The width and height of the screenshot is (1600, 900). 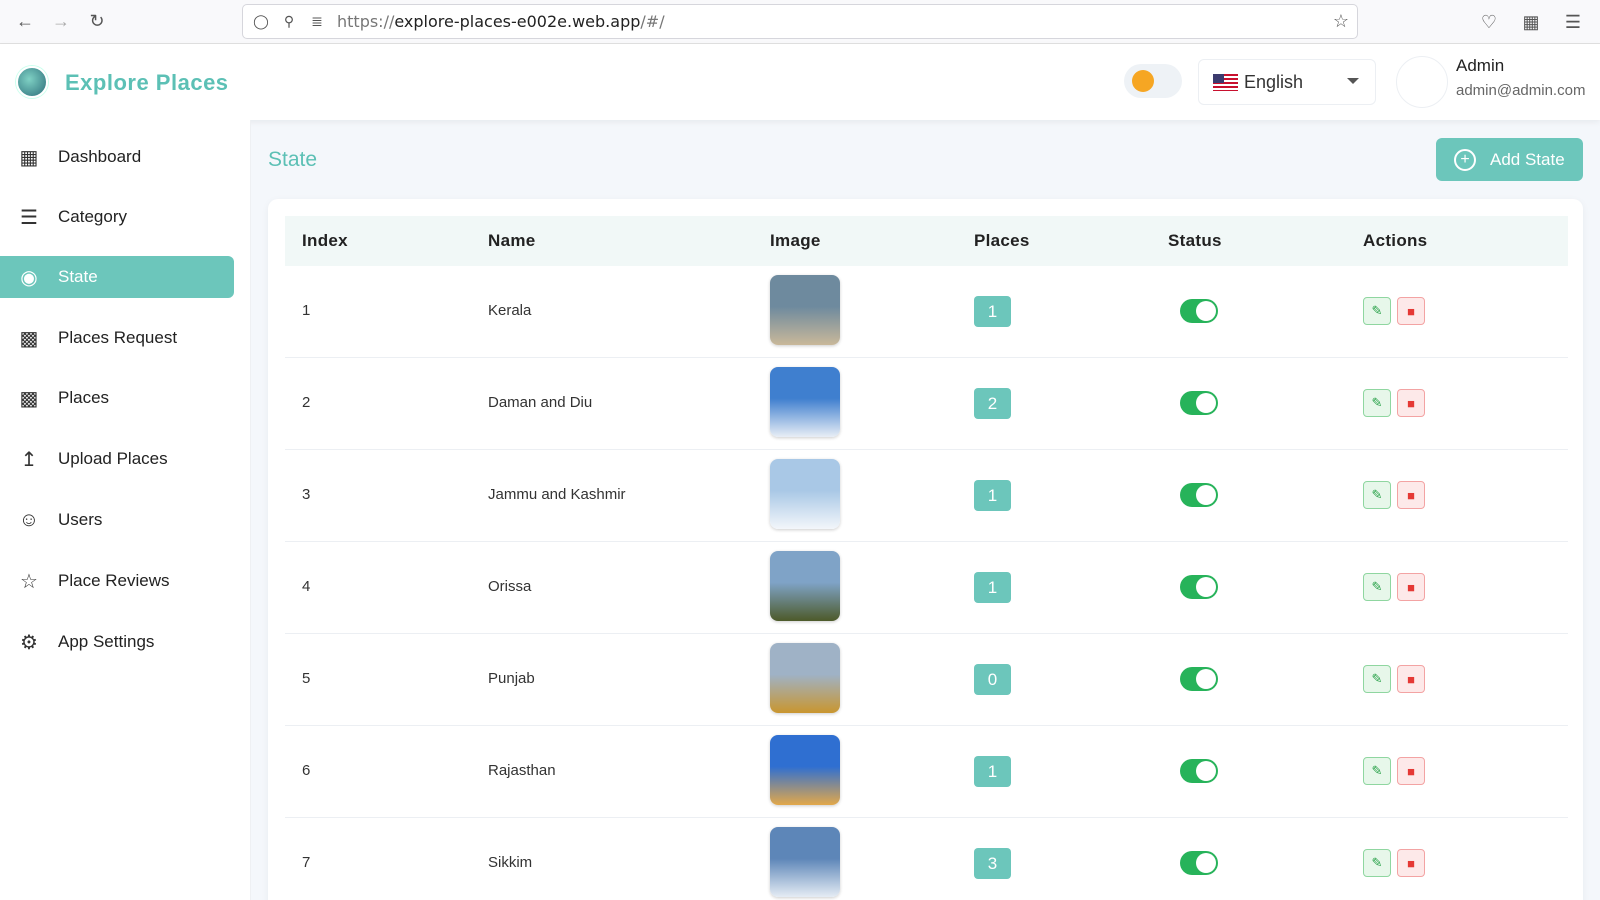 What do you see at coordinates (97, 22) in the screenshot?
I see `reload-icon: ↻` at bounding box center [97, 22].